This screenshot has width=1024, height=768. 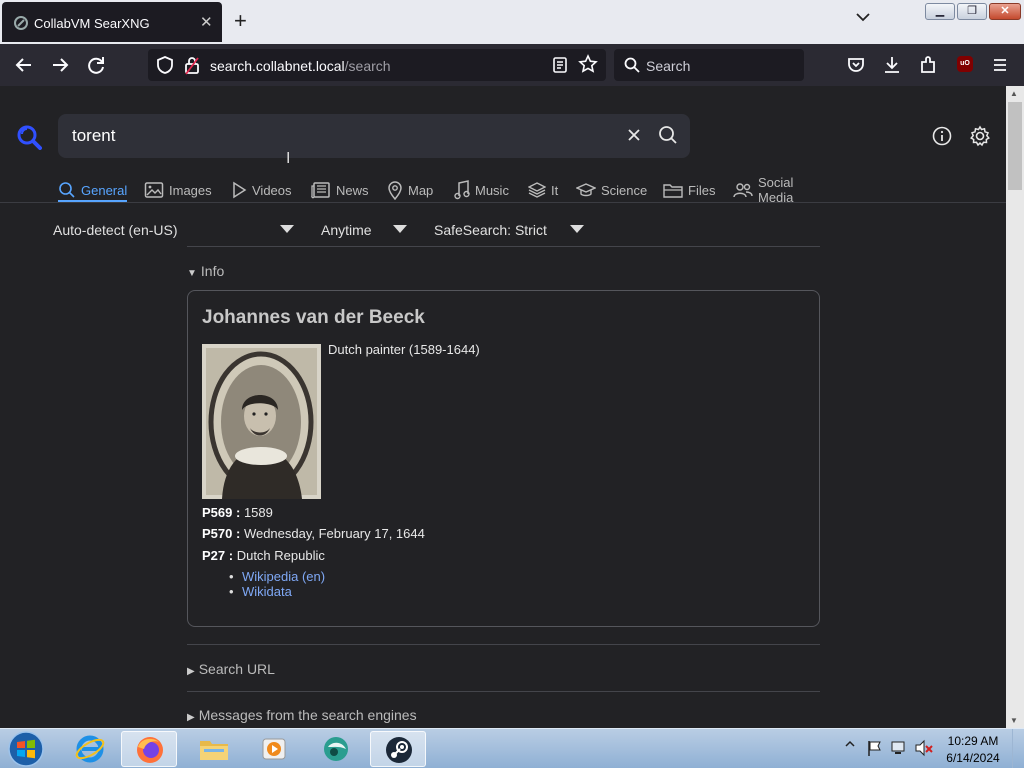 What do you see at coordinates (288, 158) in the screenshot?
I see `text-cursor-icon: I` at bounding box center [288, 158].